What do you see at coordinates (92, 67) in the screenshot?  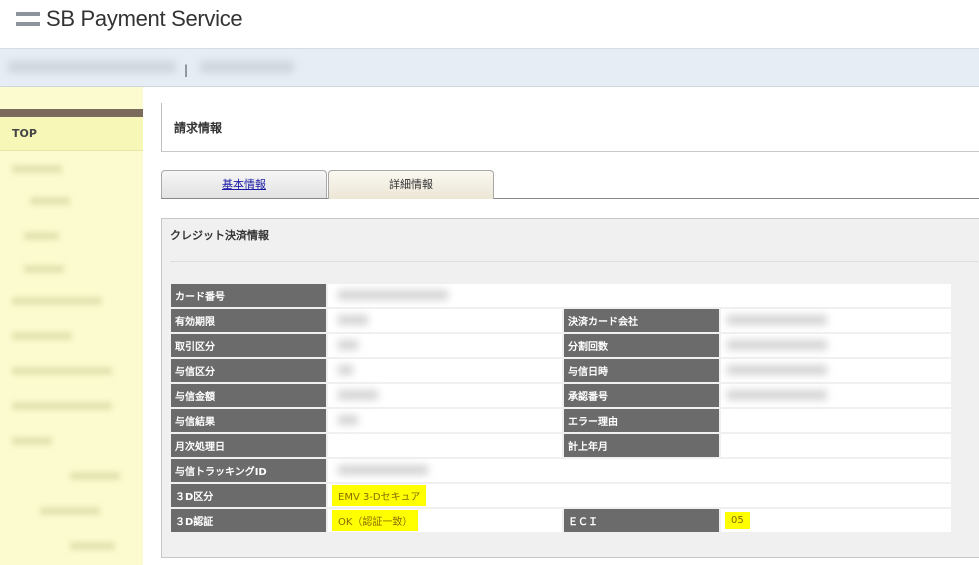 I see `redacted-account-name` at bounding box center [92, 67].